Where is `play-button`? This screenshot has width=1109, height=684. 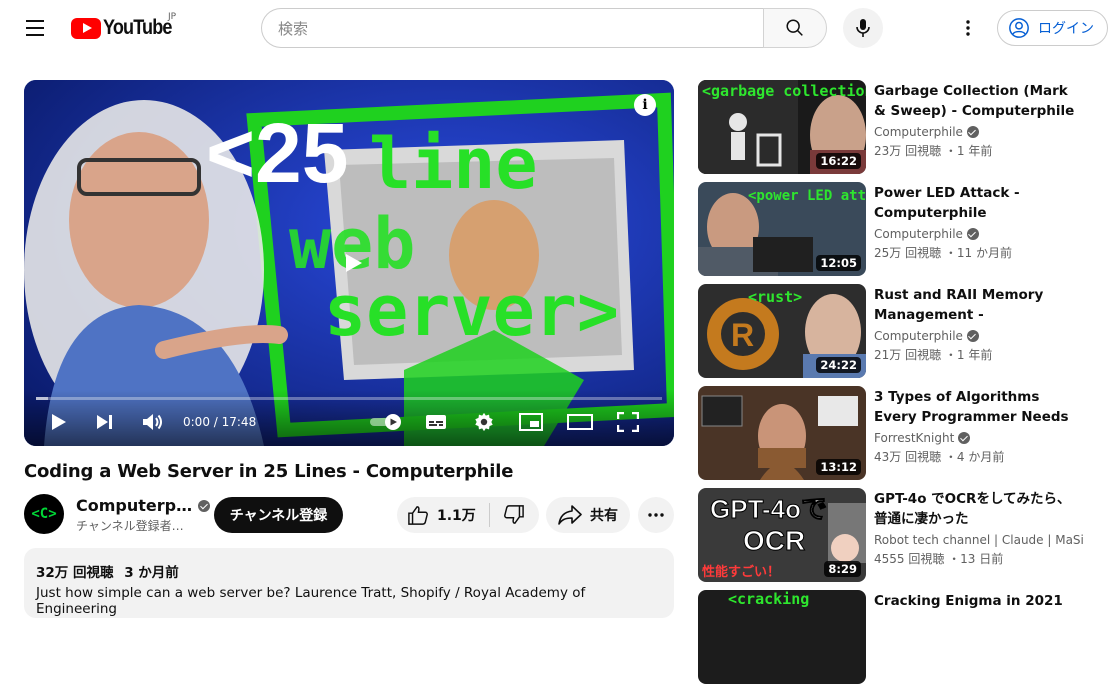 play-button is located at coordinates (59, 422).